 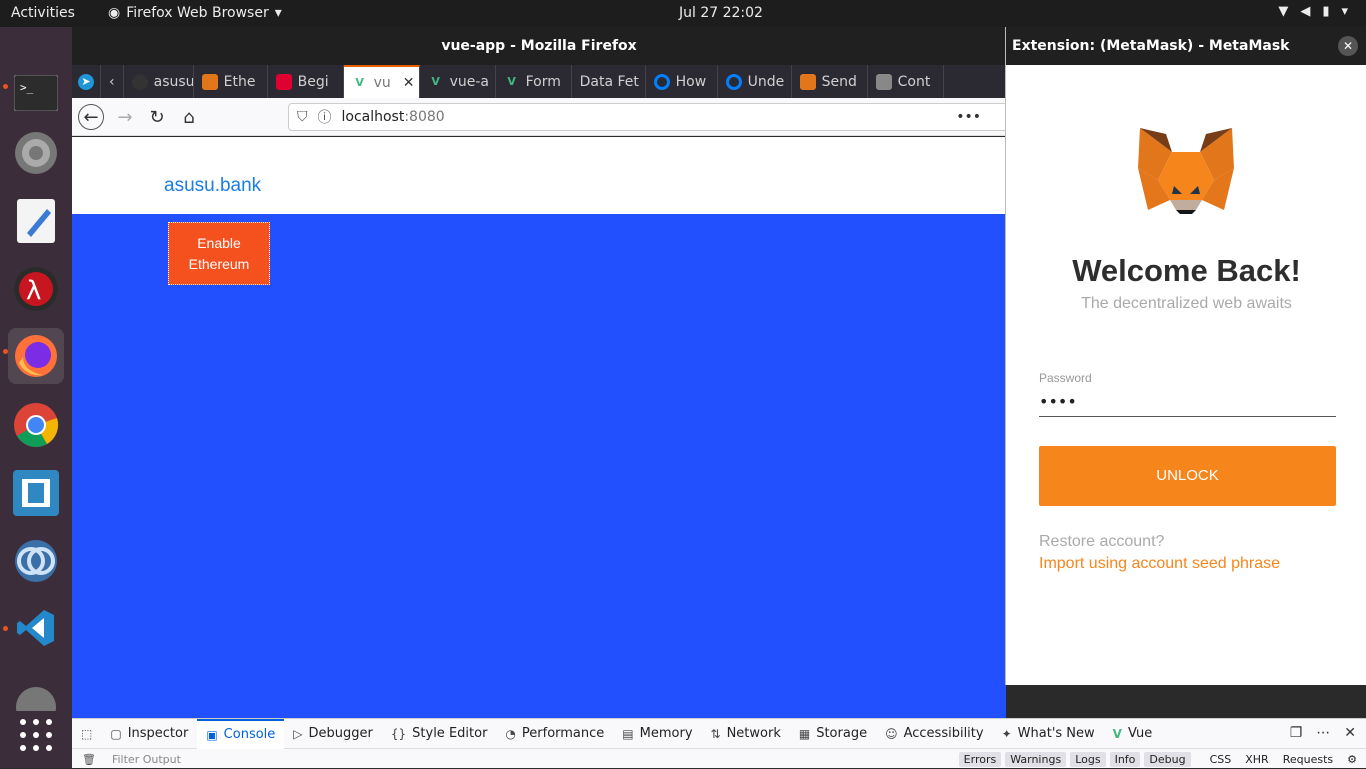 I want to click on page-actions-icon: •••, so click(x=968, y=117).